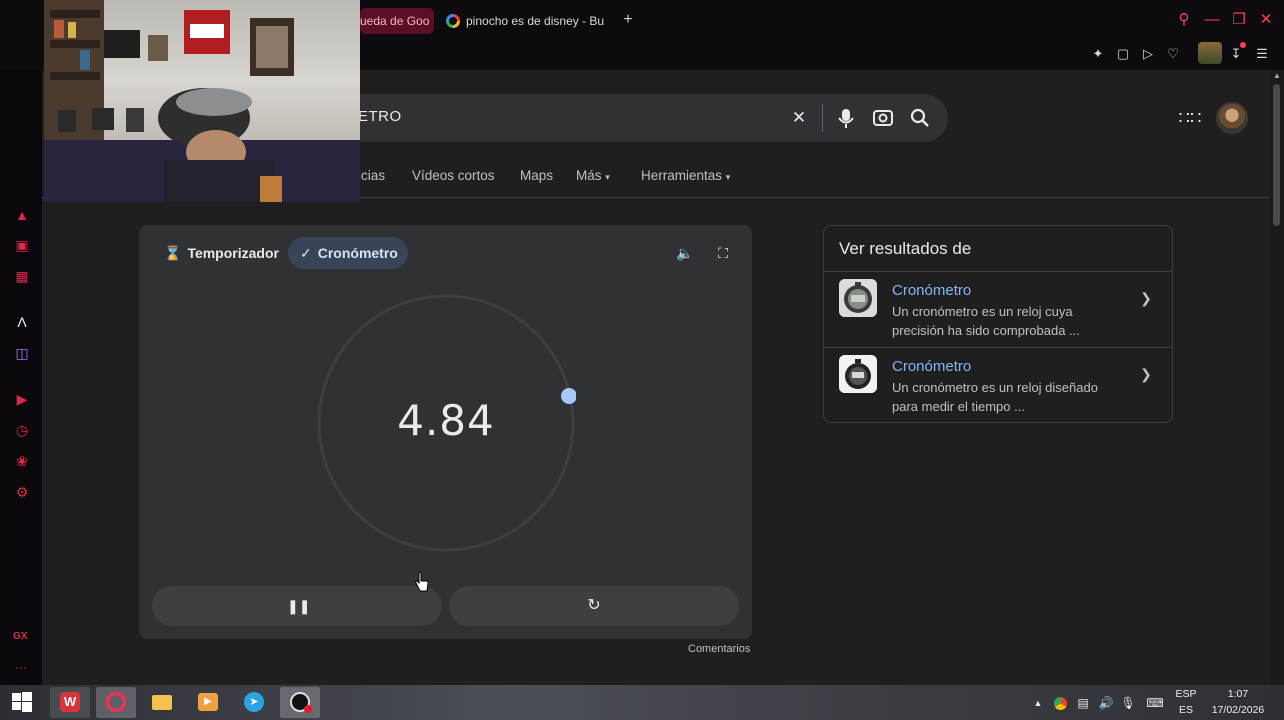  I want to click on notification-dot, so click(1243, 45).